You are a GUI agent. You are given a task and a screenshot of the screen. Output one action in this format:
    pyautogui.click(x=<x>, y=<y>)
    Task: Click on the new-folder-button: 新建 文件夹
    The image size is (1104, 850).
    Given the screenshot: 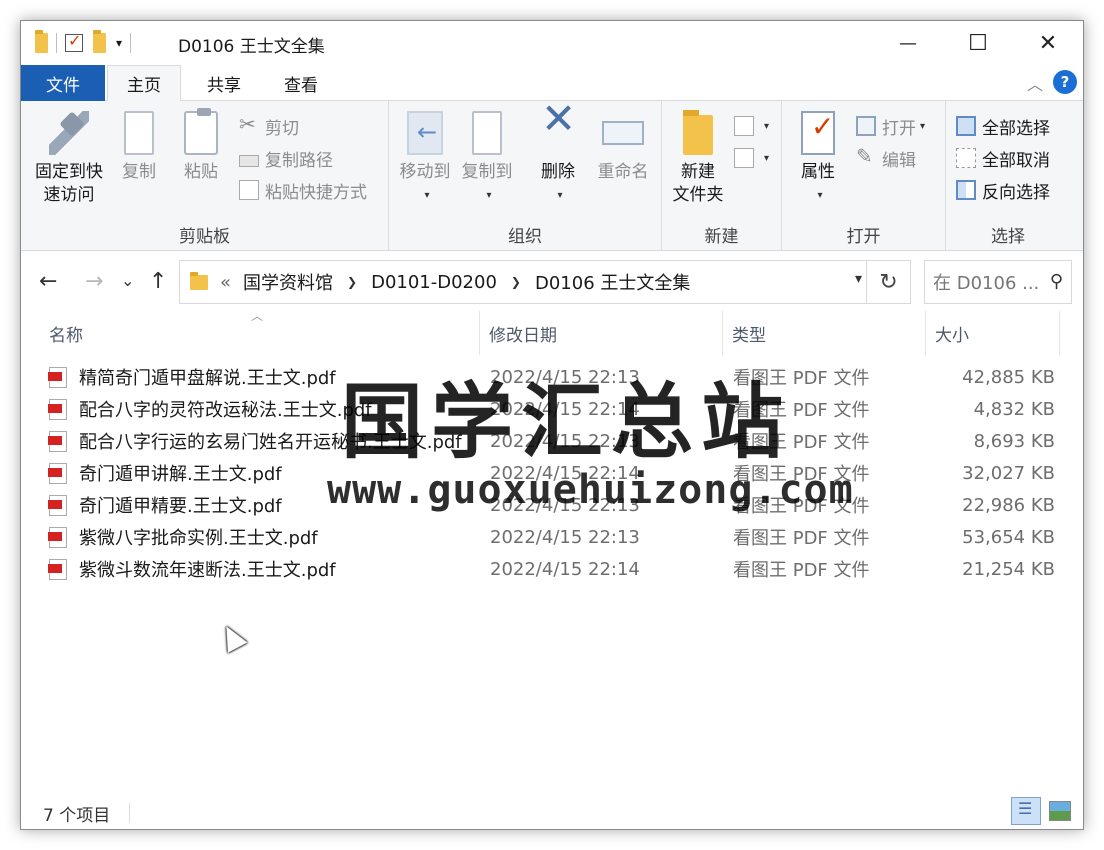 What is the action you would take?
    pyautogui.click(x=698, y=158)
    